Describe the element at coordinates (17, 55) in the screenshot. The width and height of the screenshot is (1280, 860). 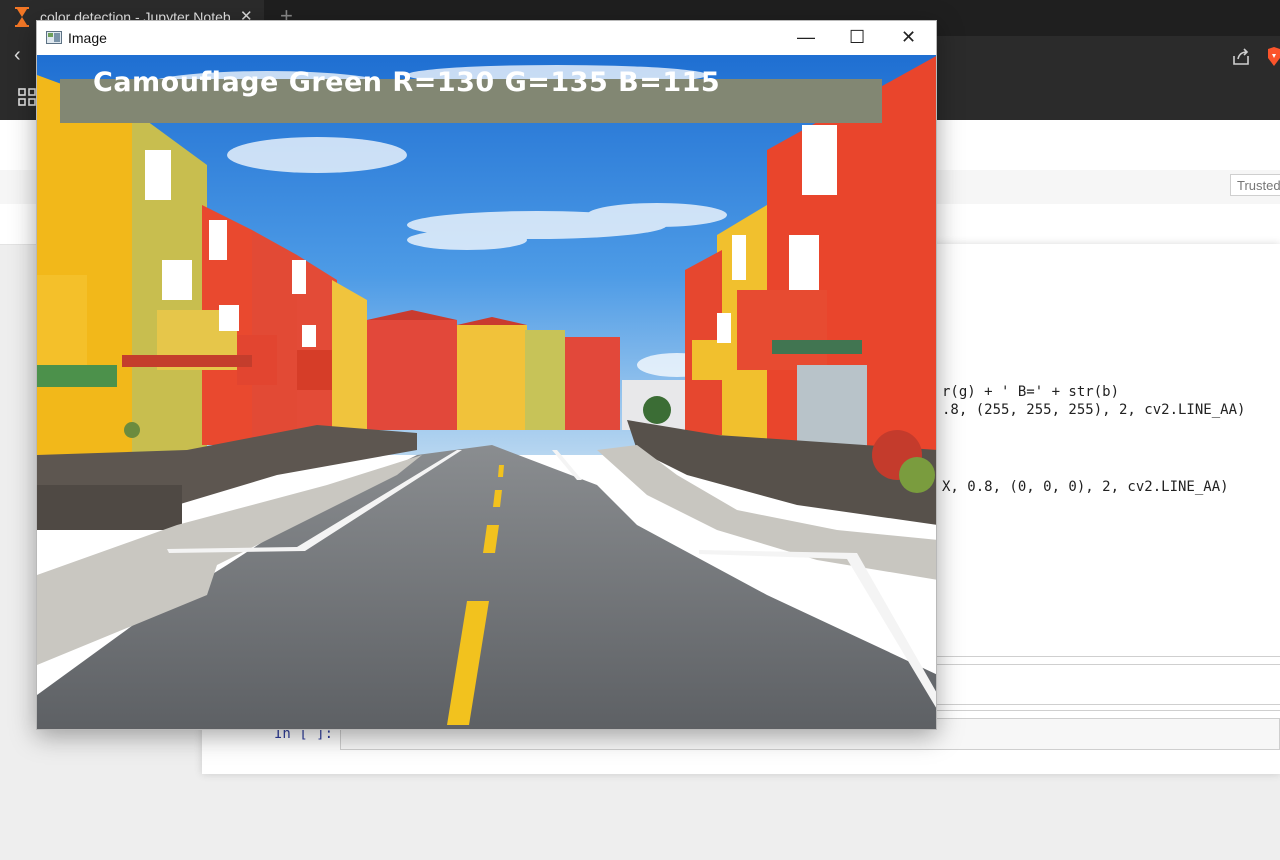
I see `back-button: ‹` at that location.